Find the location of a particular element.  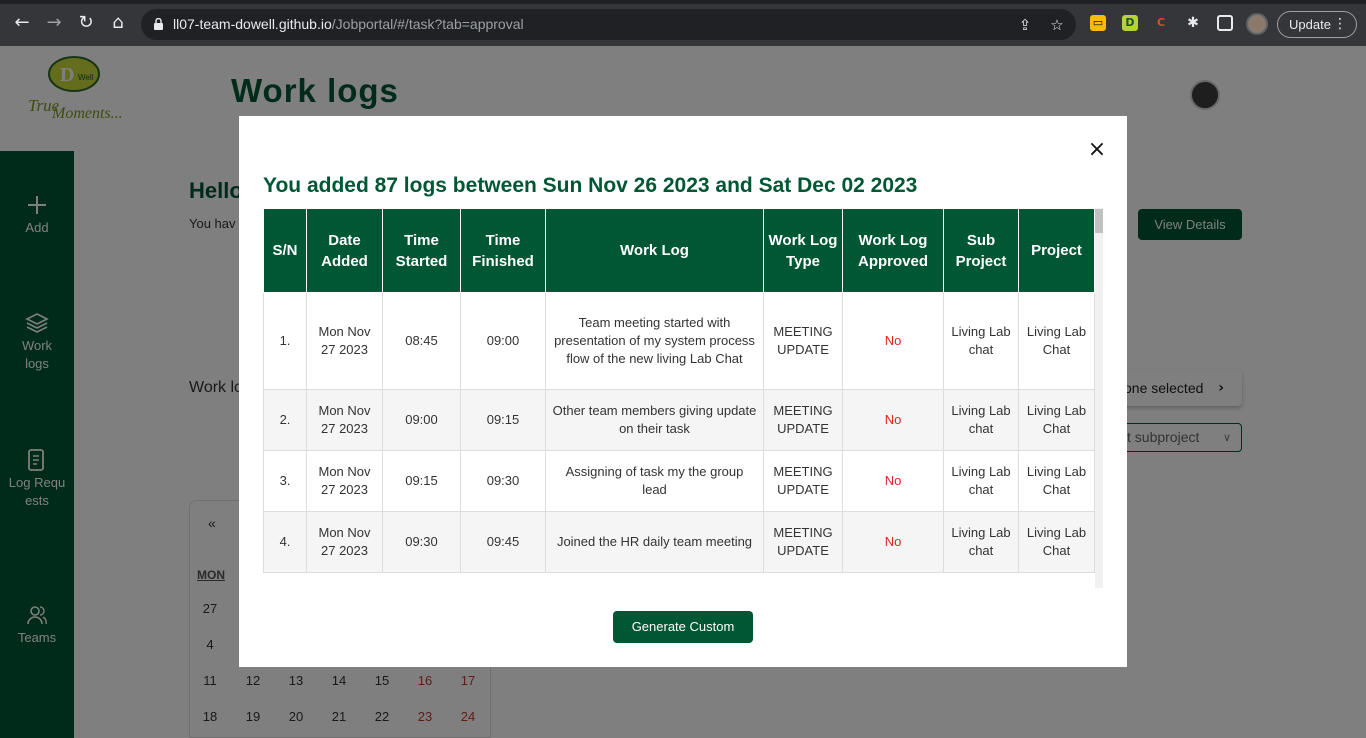

extension-icon-3: C is located at coordinates (1161, 23).